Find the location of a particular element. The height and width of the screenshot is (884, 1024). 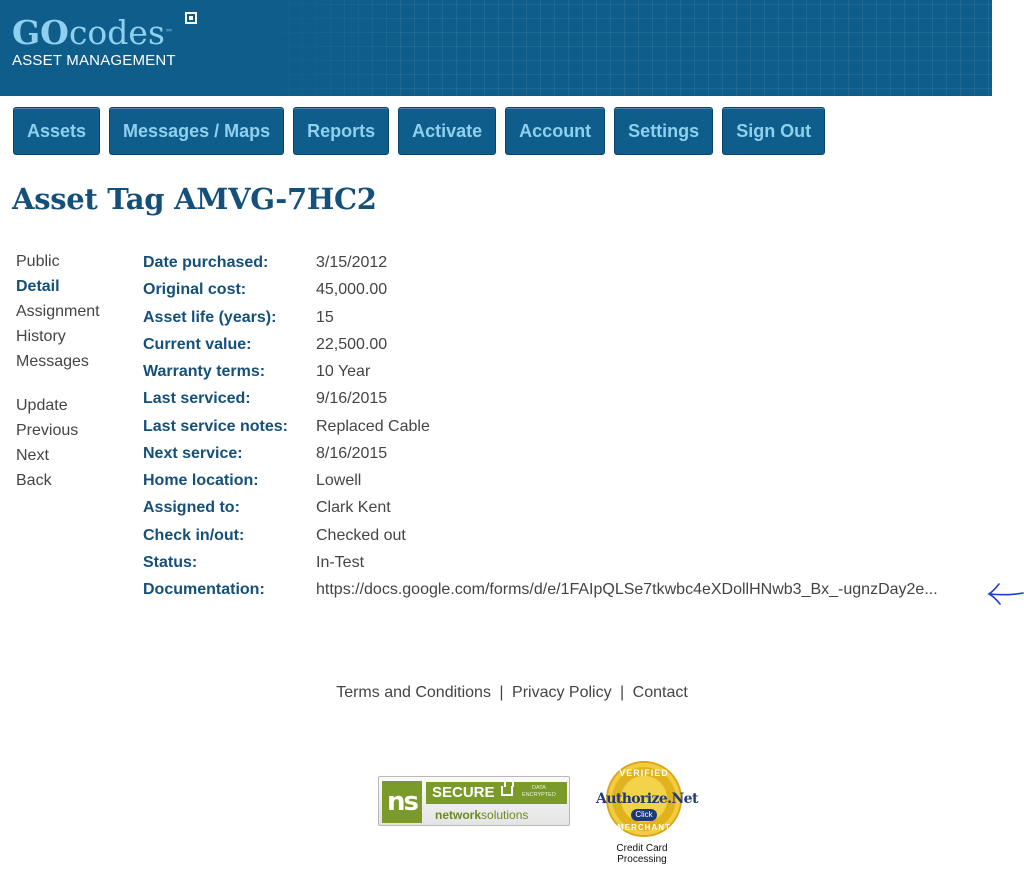

detail-label: Status: is located at coordinates (170, 562).